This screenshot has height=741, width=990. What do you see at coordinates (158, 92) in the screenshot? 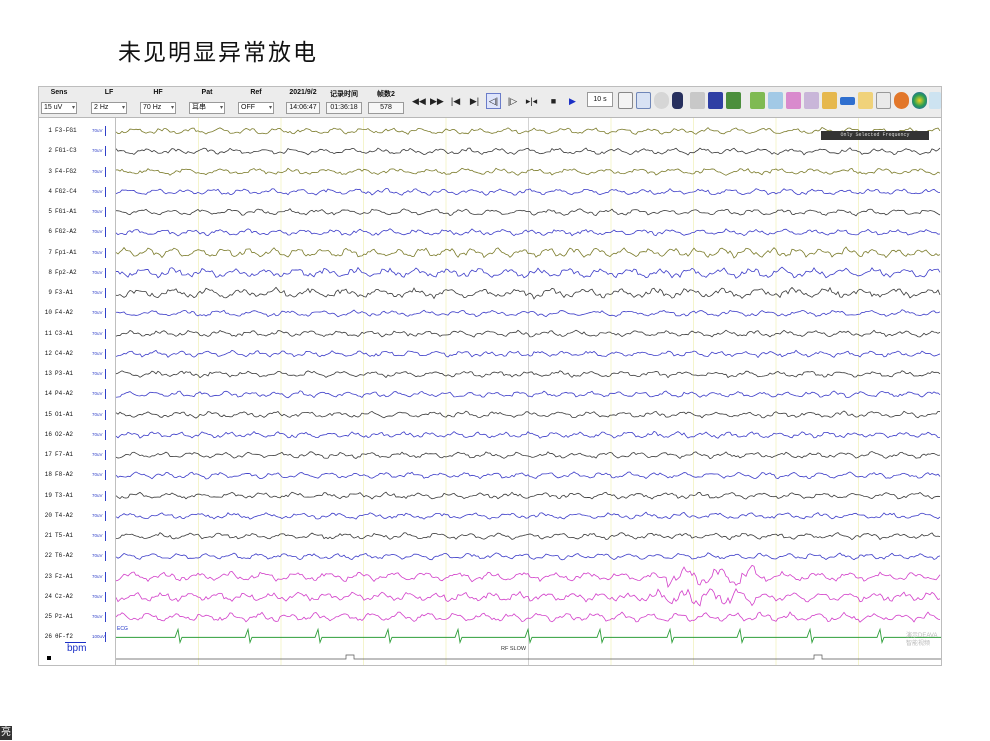
I see `hf-label: HF` at bounding box center [158, 92].